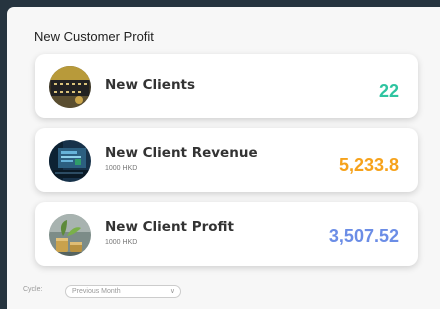 The width and height of the screenshot is (440, 309). I want to click on cycle-label: Cycle:, so click(33, 289).